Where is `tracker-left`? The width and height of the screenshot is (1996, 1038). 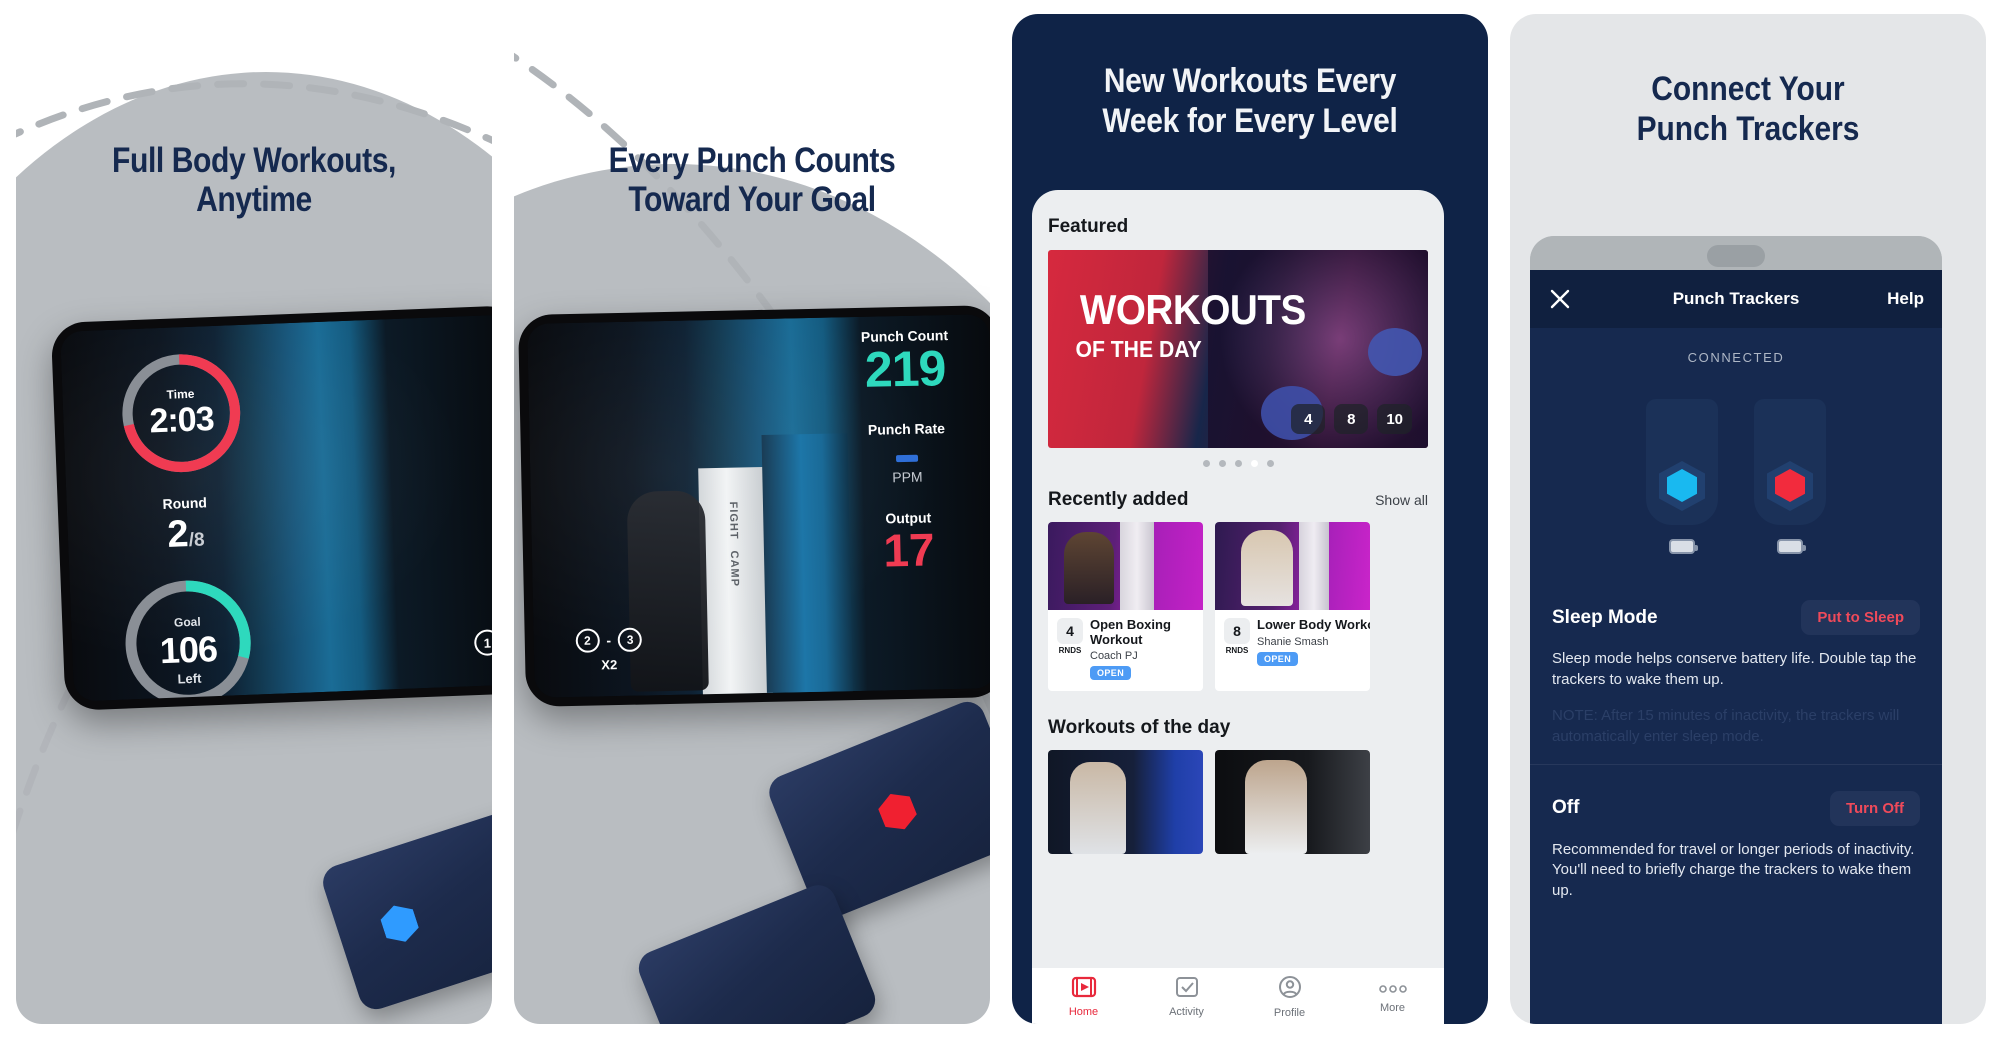
tracker-left is located at coordinates (1682, 476).